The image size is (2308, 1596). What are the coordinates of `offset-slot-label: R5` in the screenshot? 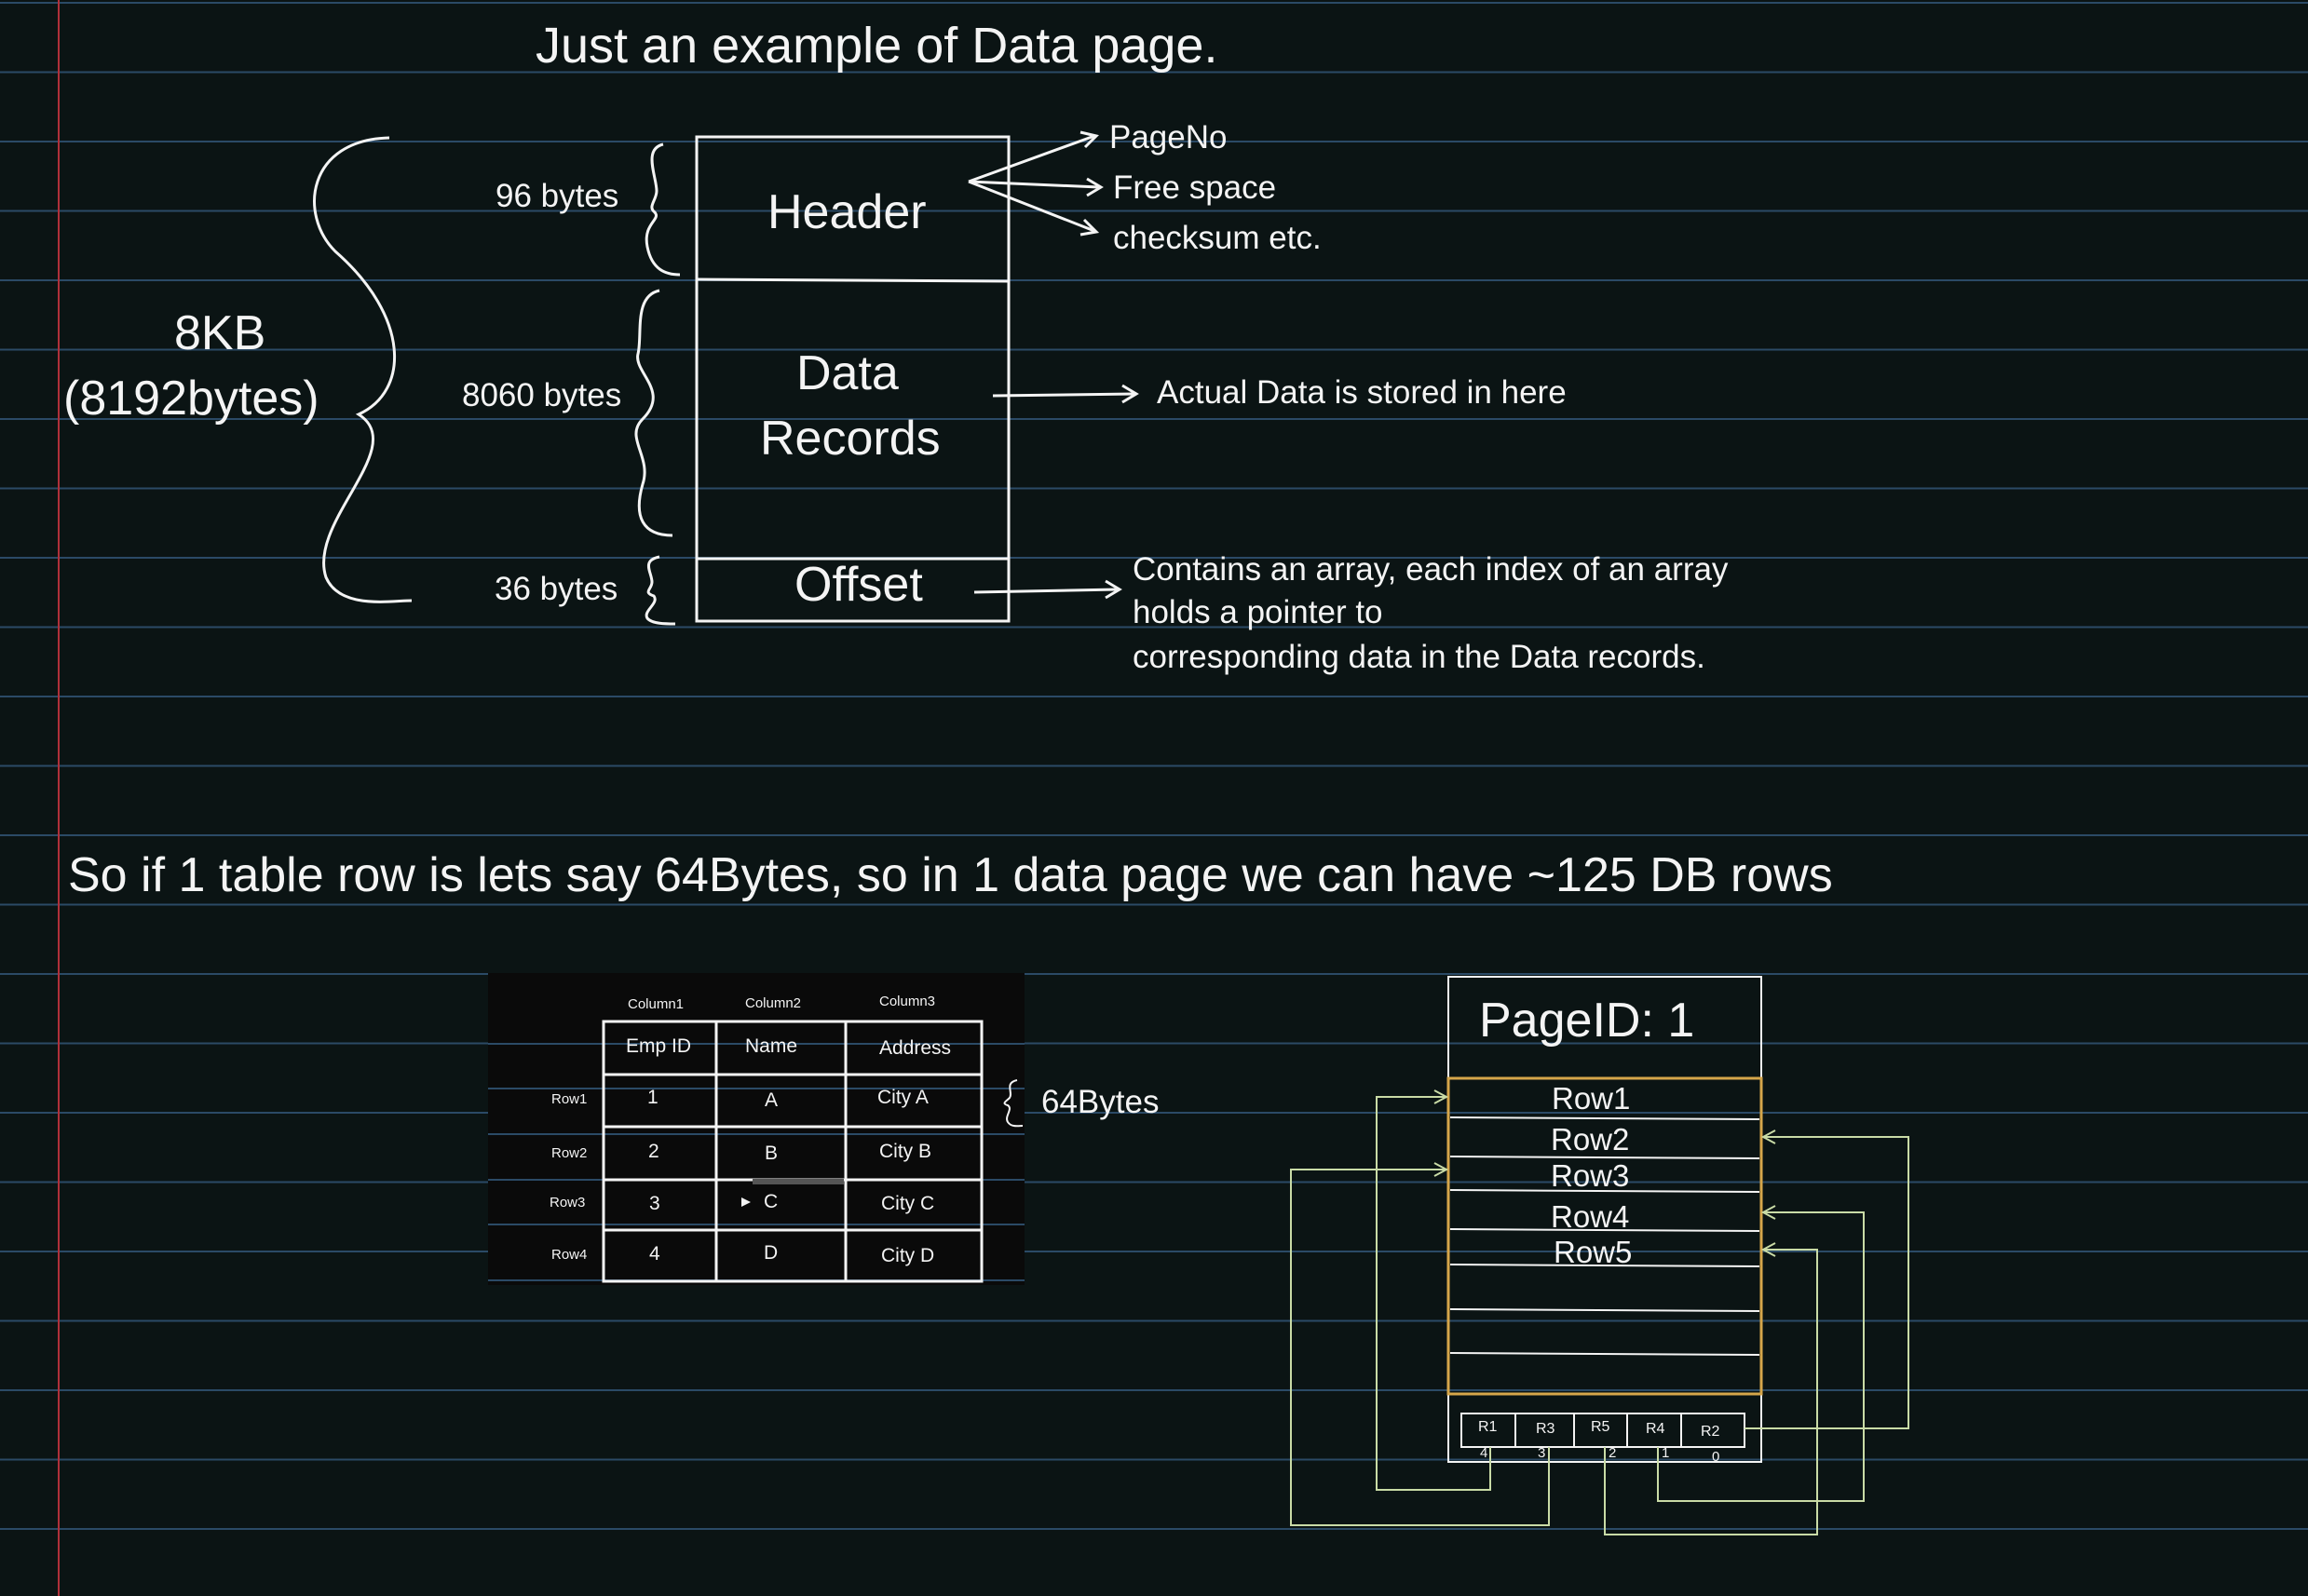 It's located at (1600, 1427).